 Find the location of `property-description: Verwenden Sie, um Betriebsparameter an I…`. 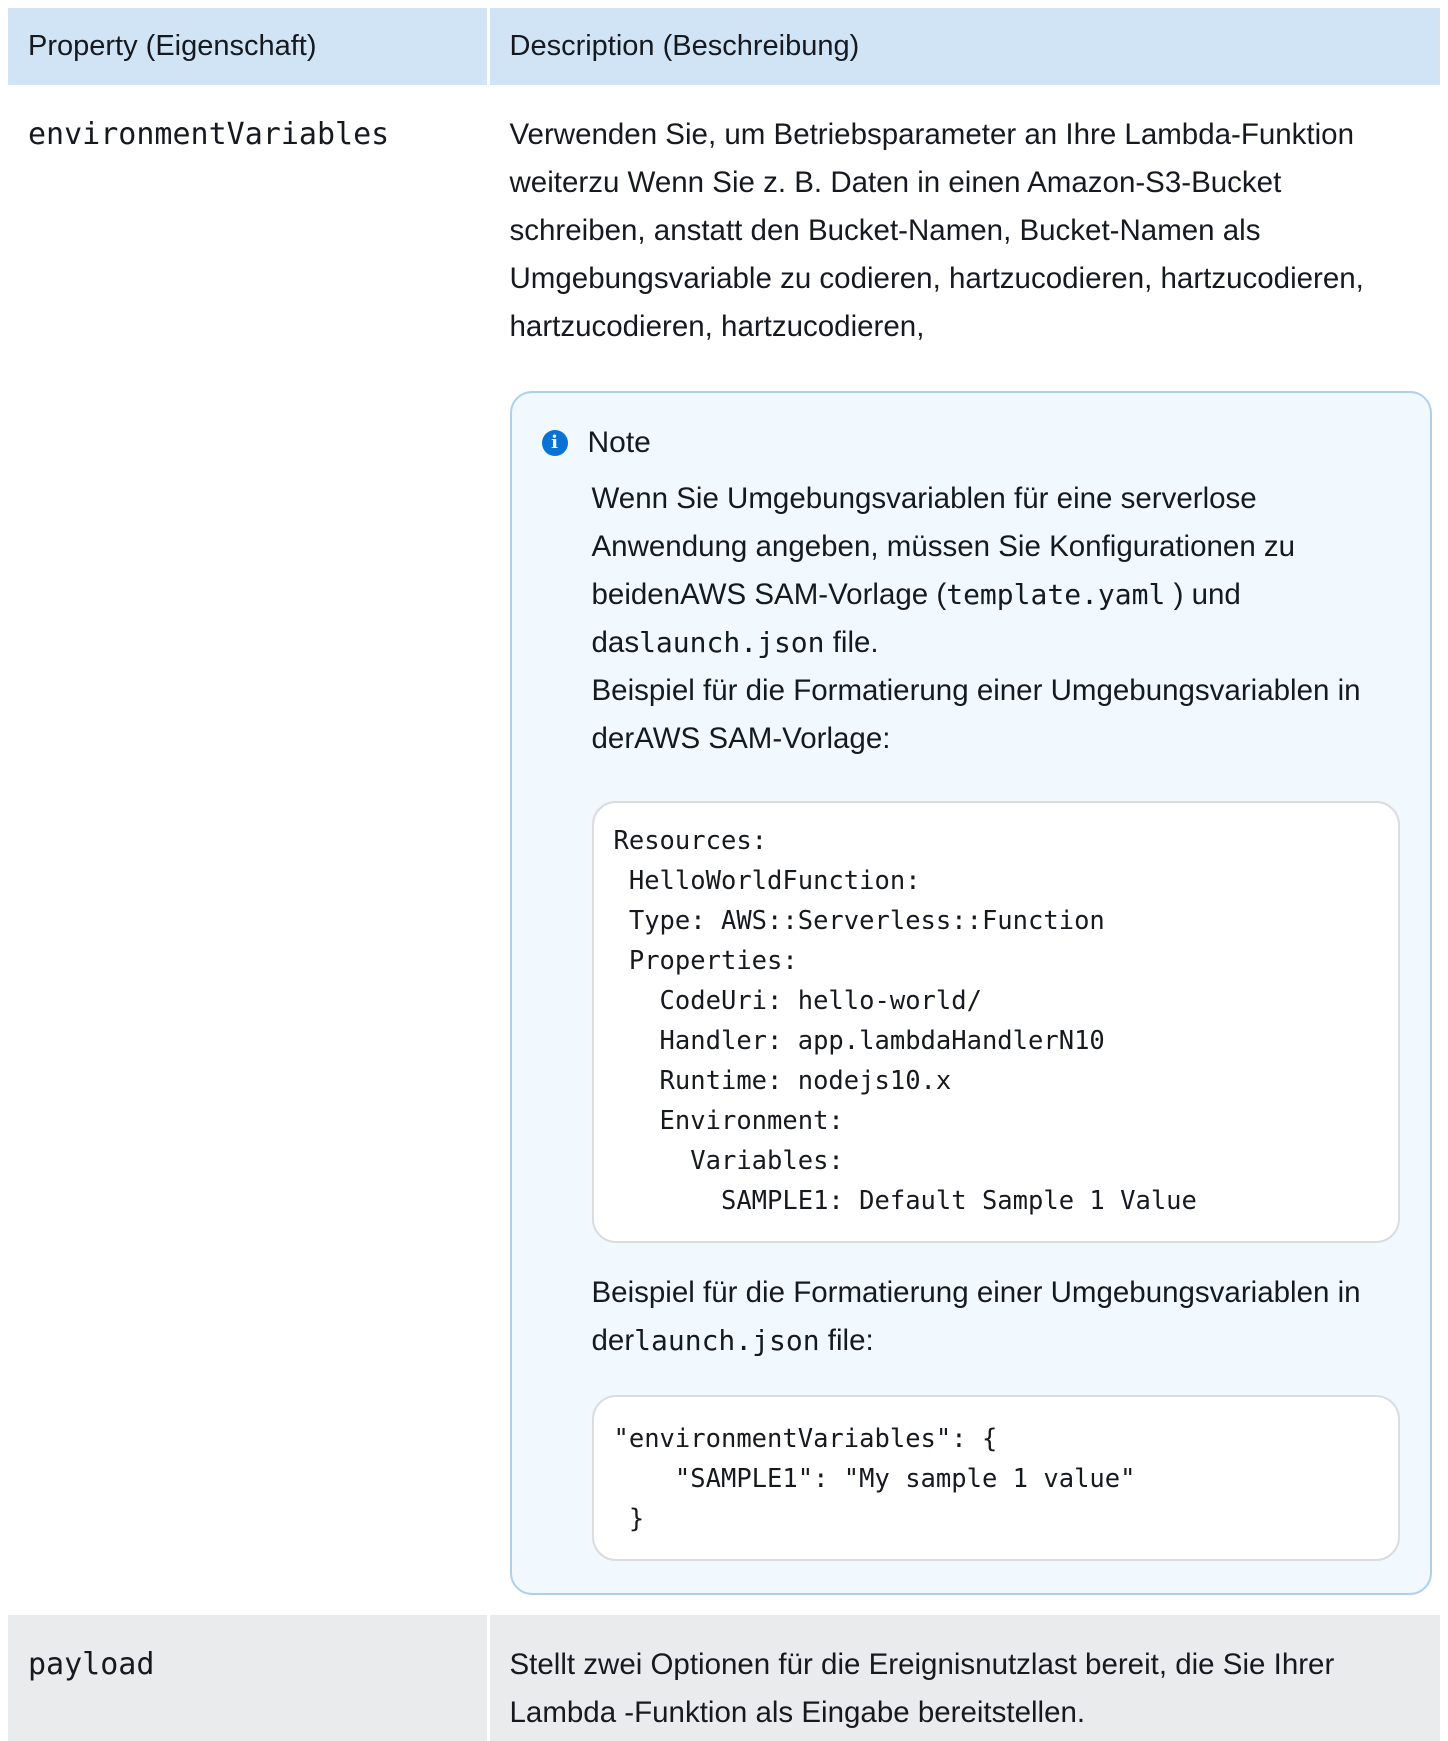

property-description: Verwenden Sie, um Betriebsparameter an I… is located at coordinates (936, 230).